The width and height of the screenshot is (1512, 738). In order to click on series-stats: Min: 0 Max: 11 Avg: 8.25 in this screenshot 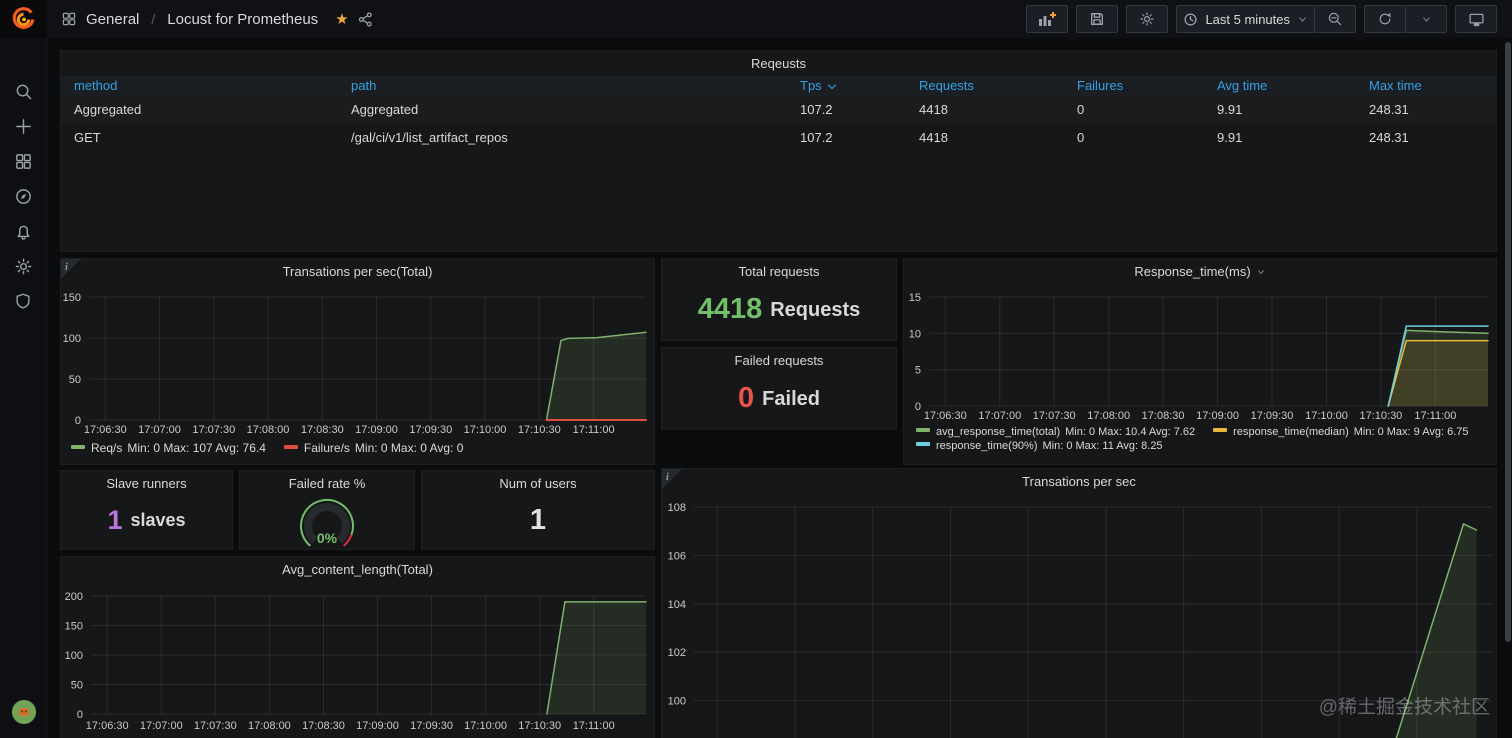, I will do `click(1102, 446)`.